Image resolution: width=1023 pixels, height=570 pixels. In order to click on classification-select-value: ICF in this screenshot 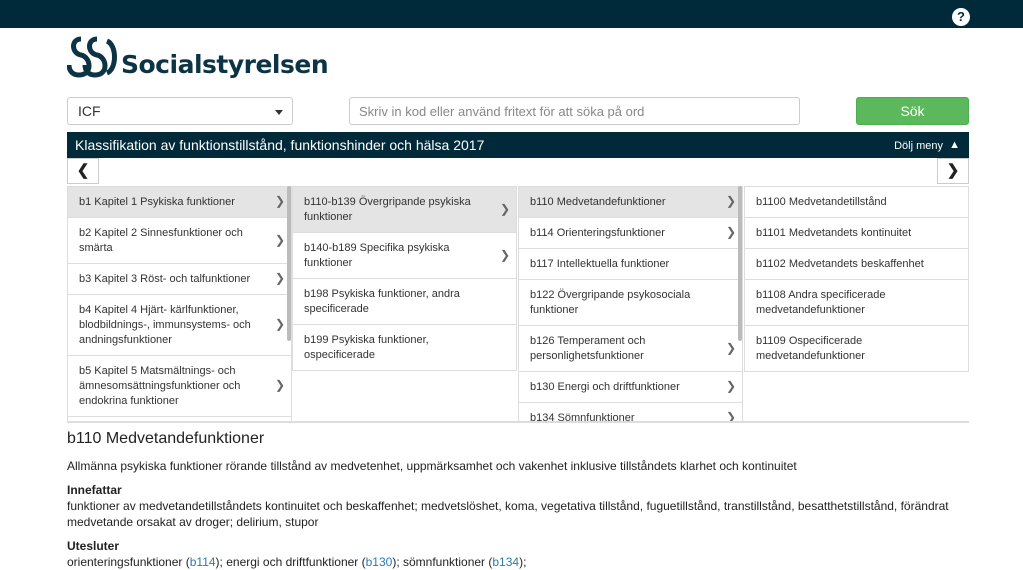, I will do `click(89, 111)`.